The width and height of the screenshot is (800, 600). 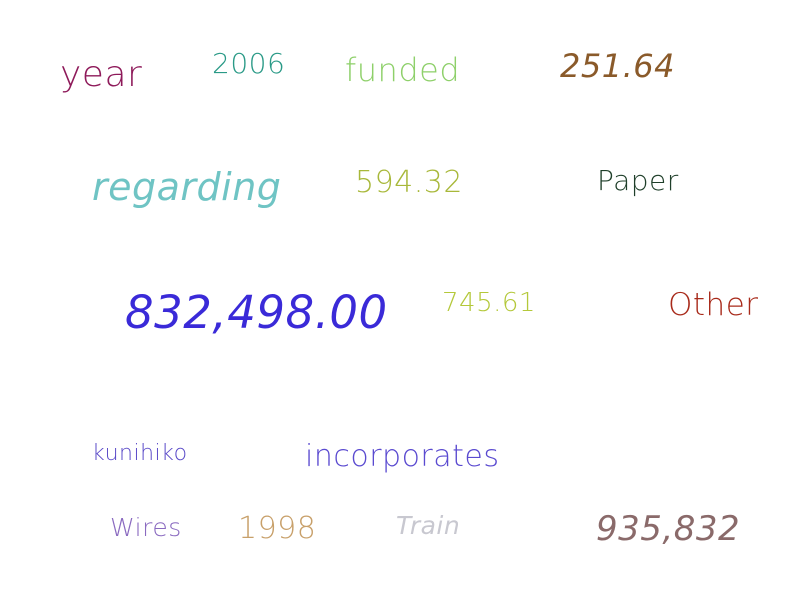 What do you see at coordinates (187, 187) in the screenshot?
I see `word-regarding: regarding` at bounding box center [187, 187].